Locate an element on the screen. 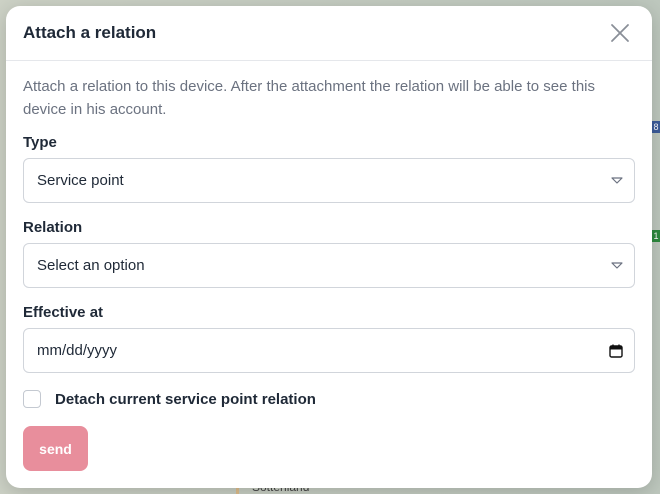 The image size is (660, 494). close-icon is located at coordinates (620, 33).